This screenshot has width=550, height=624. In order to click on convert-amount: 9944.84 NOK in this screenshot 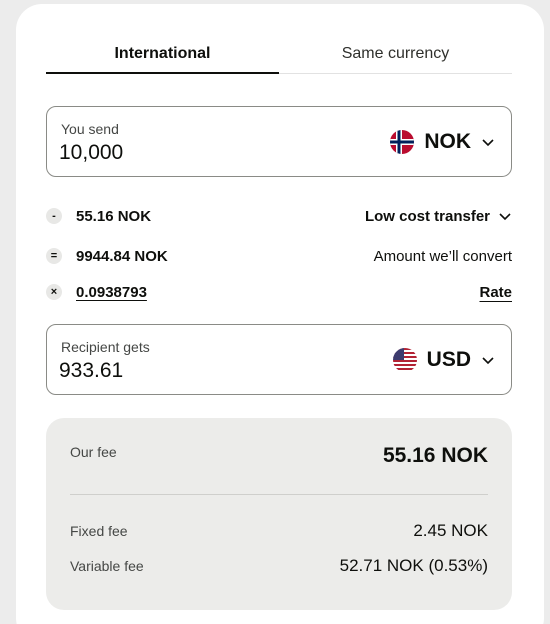, I will do `click(122, 256)`.